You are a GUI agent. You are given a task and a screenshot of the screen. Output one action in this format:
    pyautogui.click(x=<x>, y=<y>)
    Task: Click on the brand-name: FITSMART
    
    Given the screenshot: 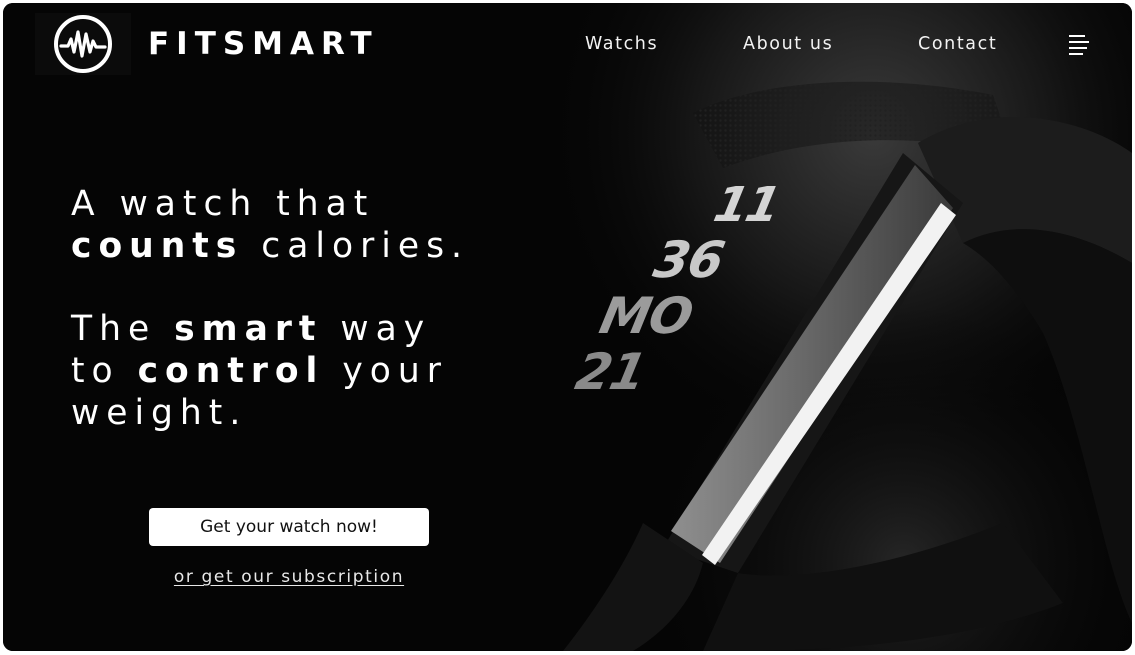 What is the action you would take?
    pyautogui.click(x=263, y=44)
    